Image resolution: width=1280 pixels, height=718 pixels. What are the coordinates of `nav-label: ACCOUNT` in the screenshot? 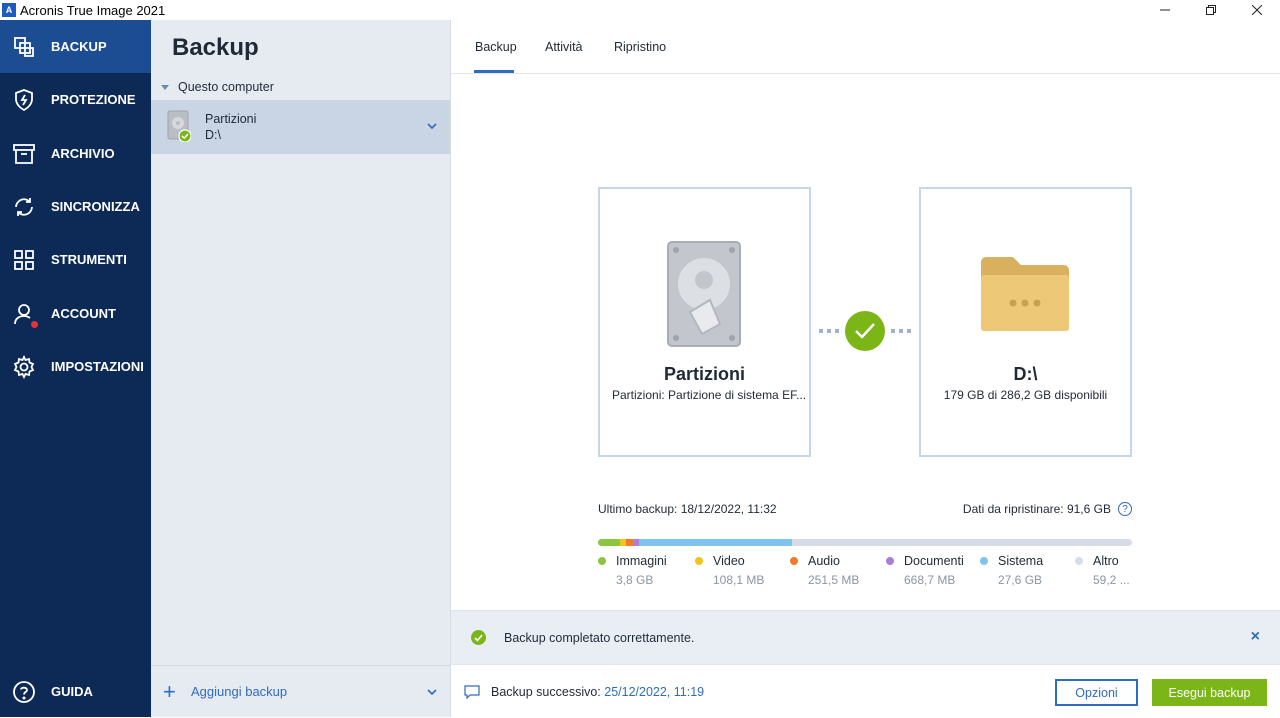 It's located at (83, 313).